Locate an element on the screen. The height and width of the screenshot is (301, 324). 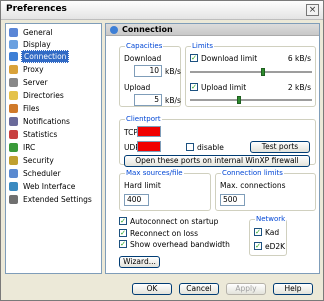
download-limit-slider is located at coordinates (251, 72).